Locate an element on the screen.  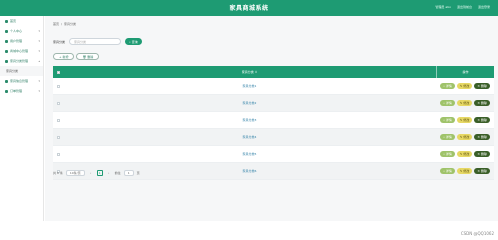
search-button: ⌕ 查询 is located at coordinates (133, 41).